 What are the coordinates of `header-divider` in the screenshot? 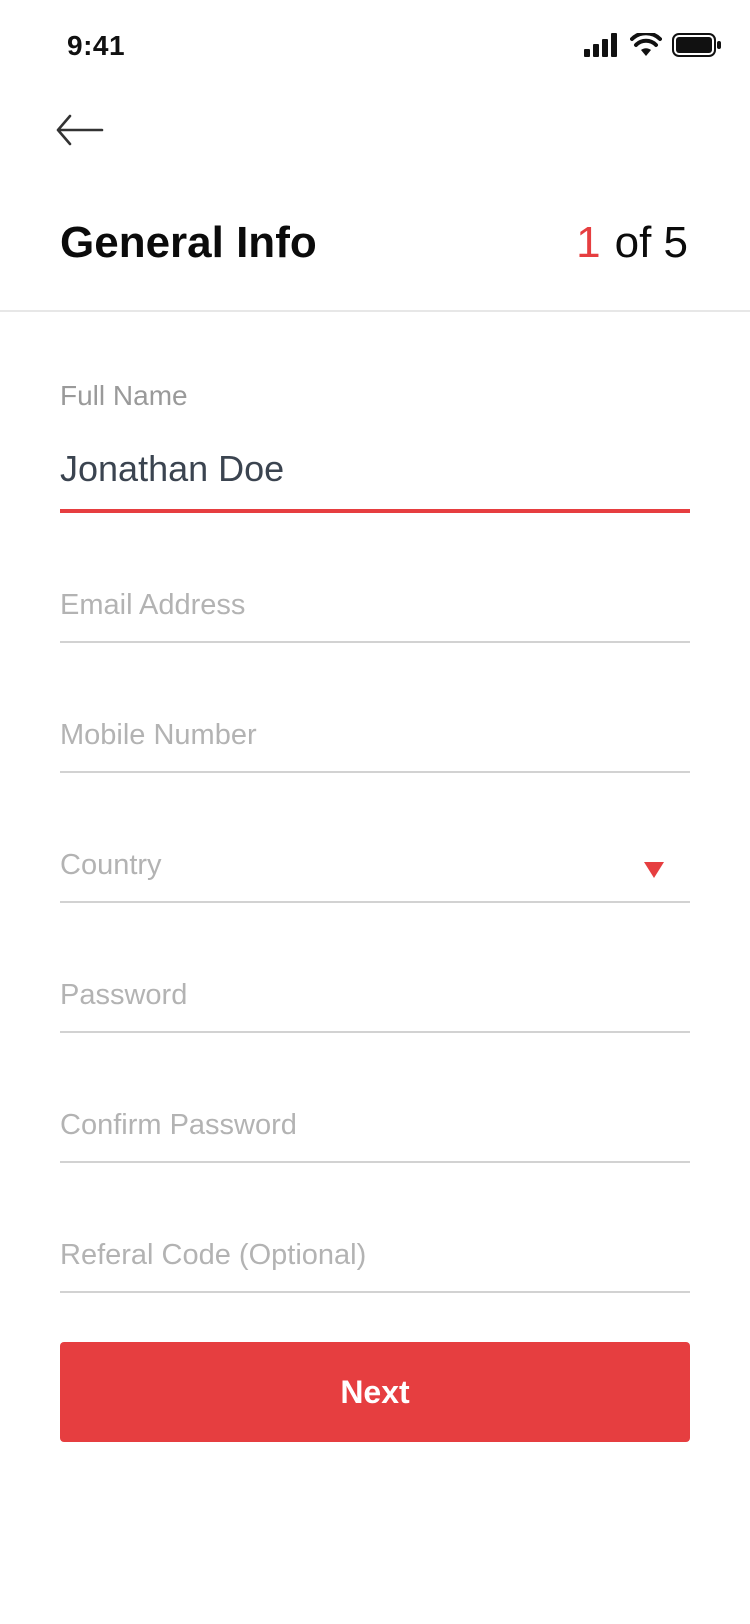 It's located at (375, 311).